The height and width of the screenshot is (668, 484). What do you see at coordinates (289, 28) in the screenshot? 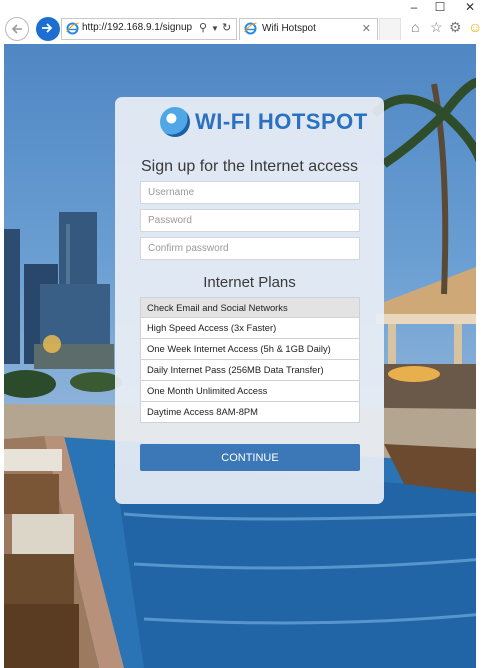
I see `tab-title: Wifi Hotspot` at bounding box center [289, 28].